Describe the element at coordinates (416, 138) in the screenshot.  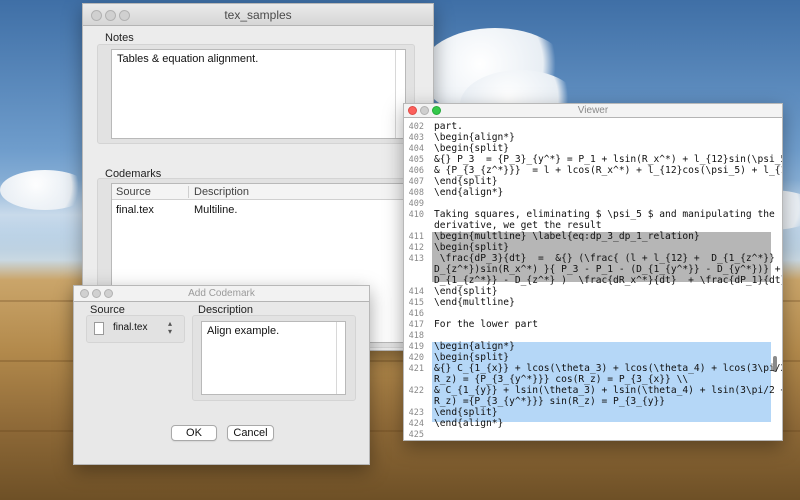
I see `line-number: 403` at that location.